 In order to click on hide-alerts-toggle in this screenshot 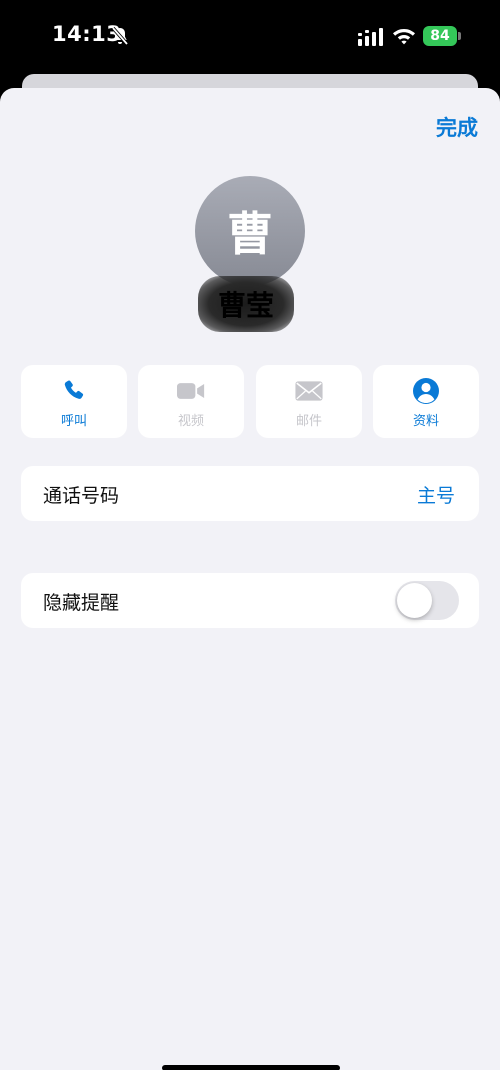, I will do `click(427, 600)`.